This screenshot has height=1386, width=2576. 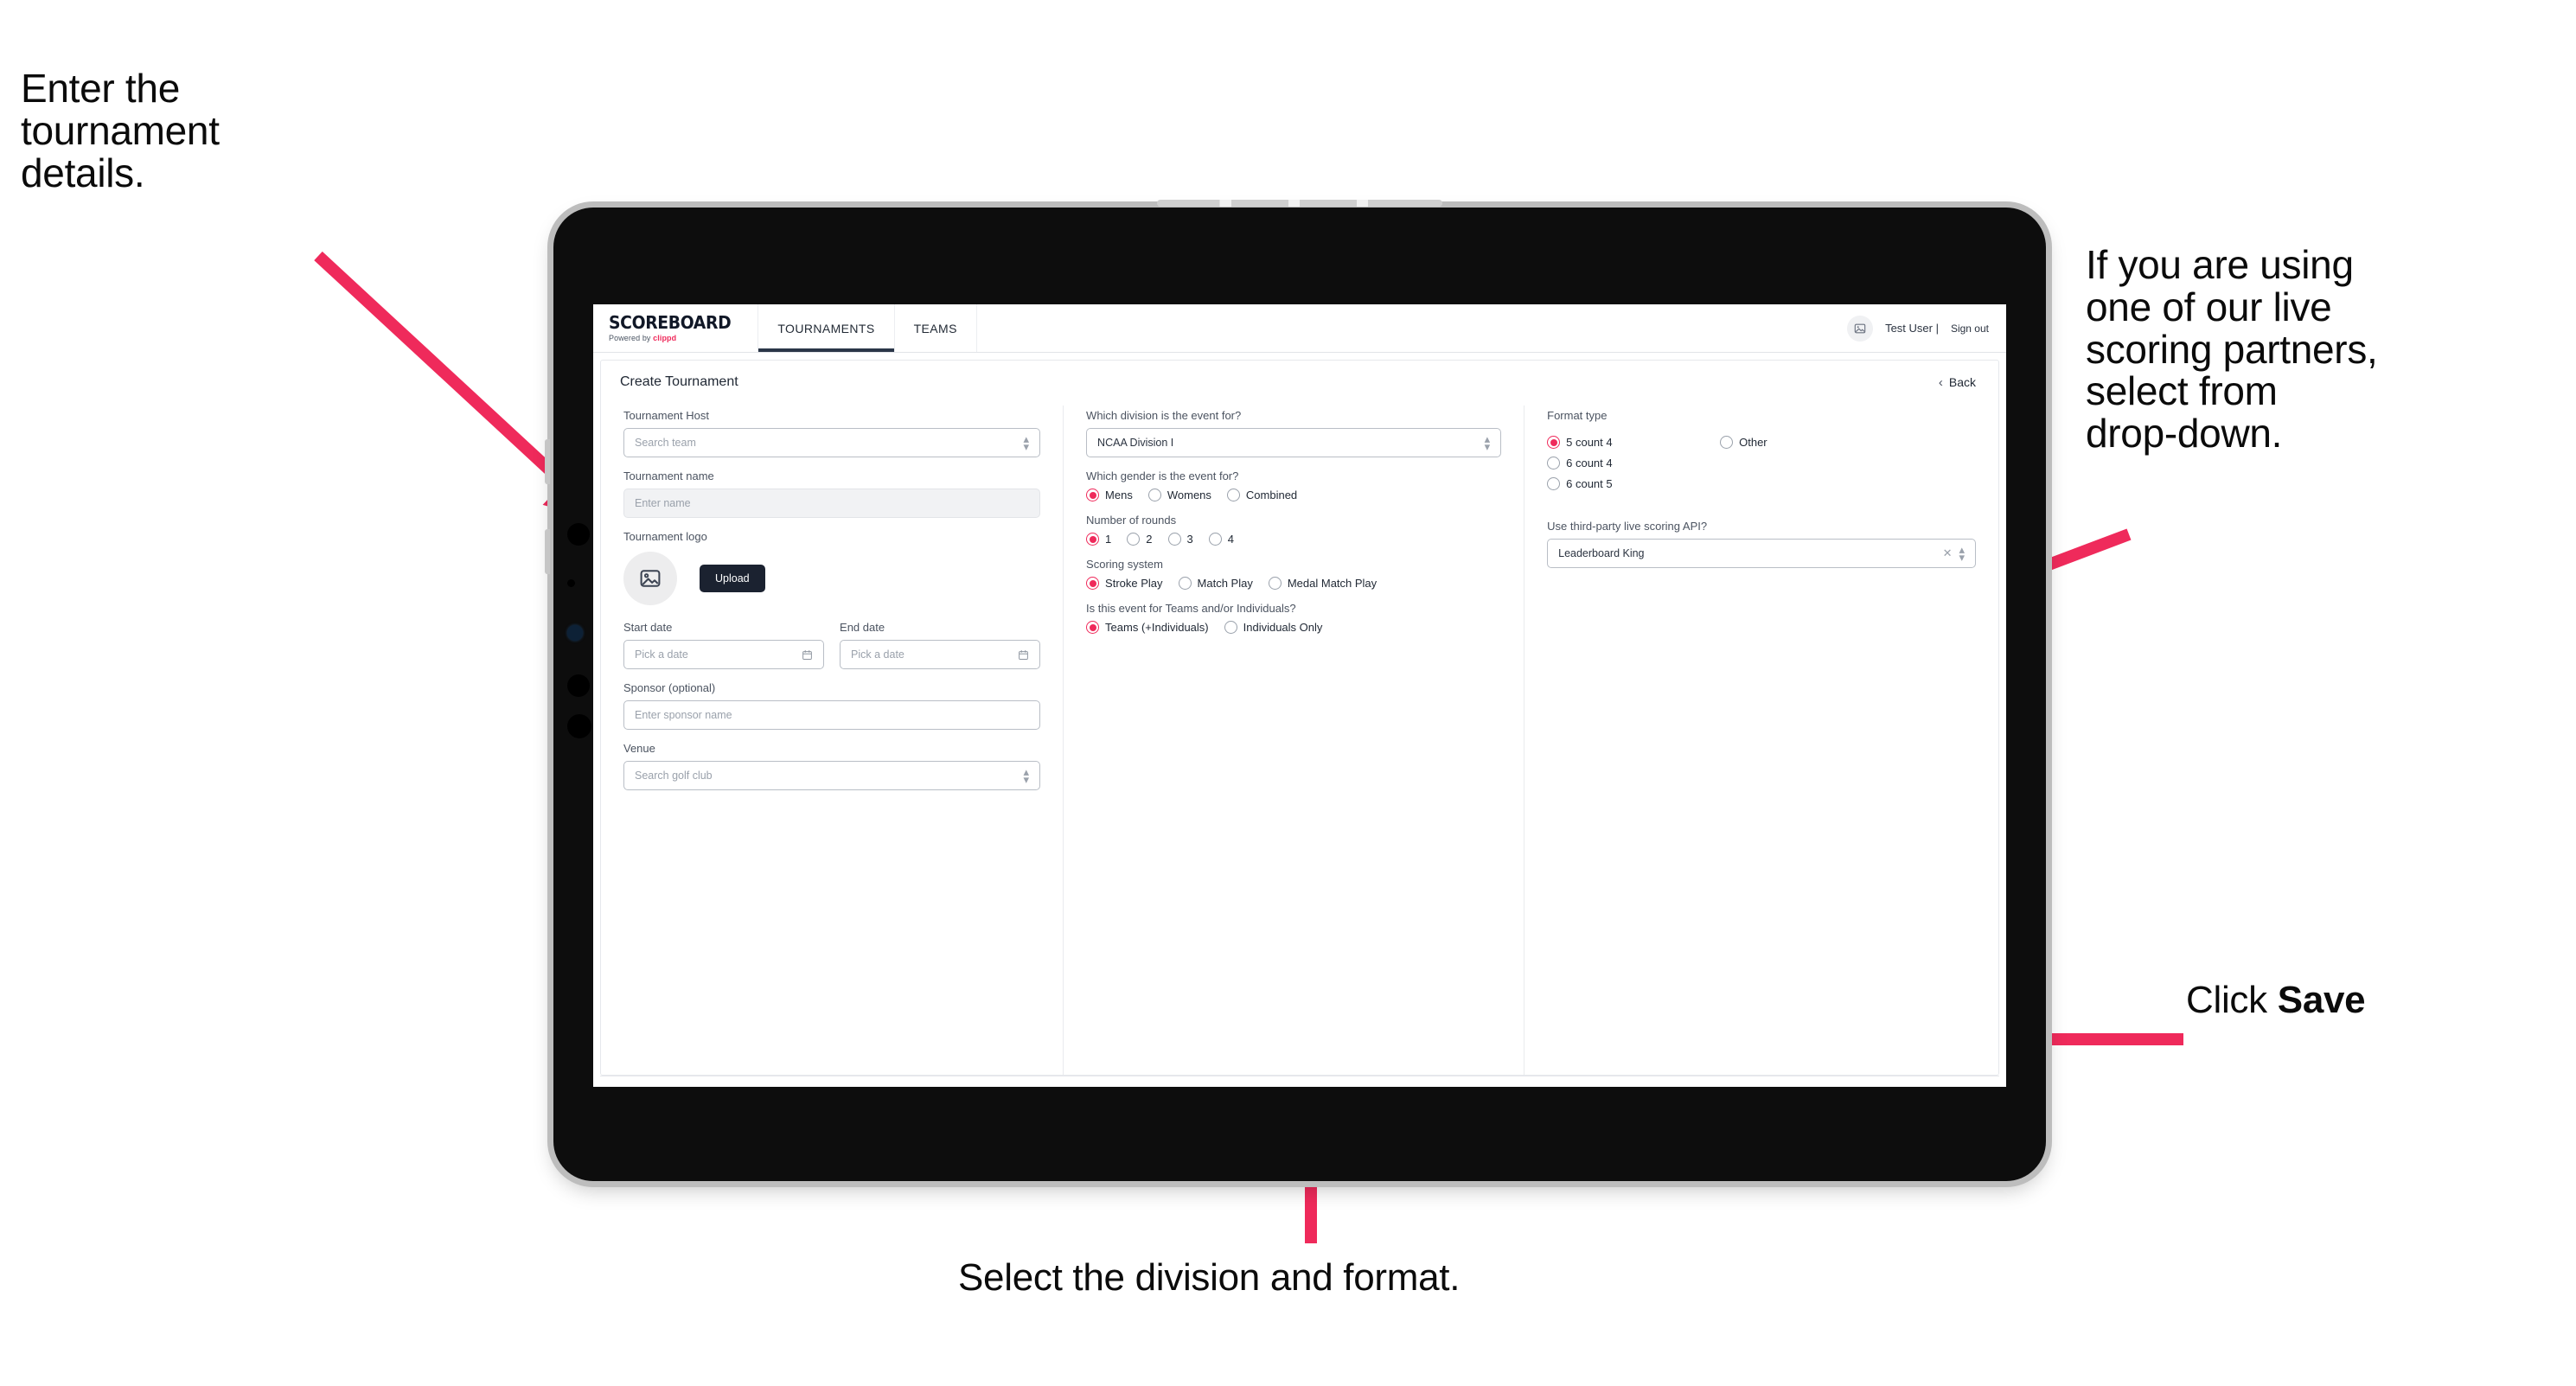 What do you see at coordinates (547, 461) in the screenshot?
I see `tablet-volume-button-up` at bounding box center [547, 461].